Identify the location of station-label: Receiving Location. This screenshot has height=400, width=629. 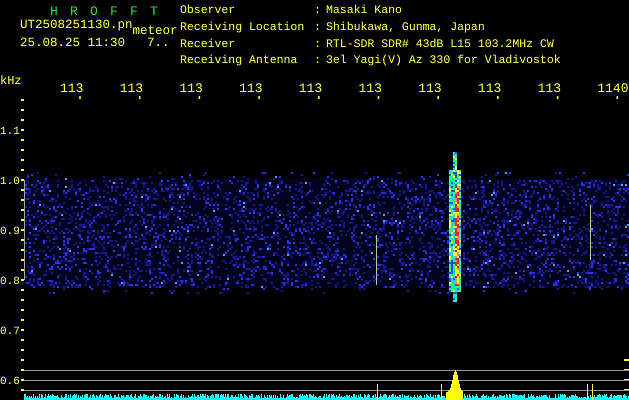
(243, 29).